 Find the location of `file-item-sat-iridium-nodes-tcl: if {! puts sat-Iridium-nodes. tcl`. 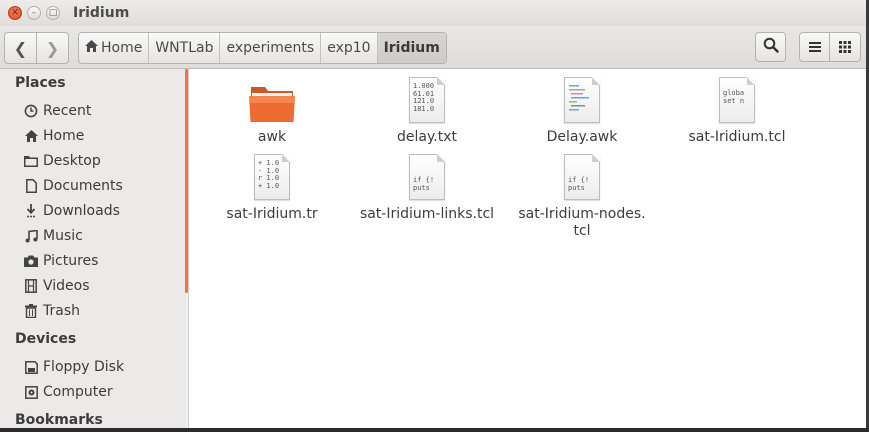

file-item-sat-iridium-nodes-tcl: if {! puts sat-Iridium-nodes. tcl is located at coordinates (582, 197).